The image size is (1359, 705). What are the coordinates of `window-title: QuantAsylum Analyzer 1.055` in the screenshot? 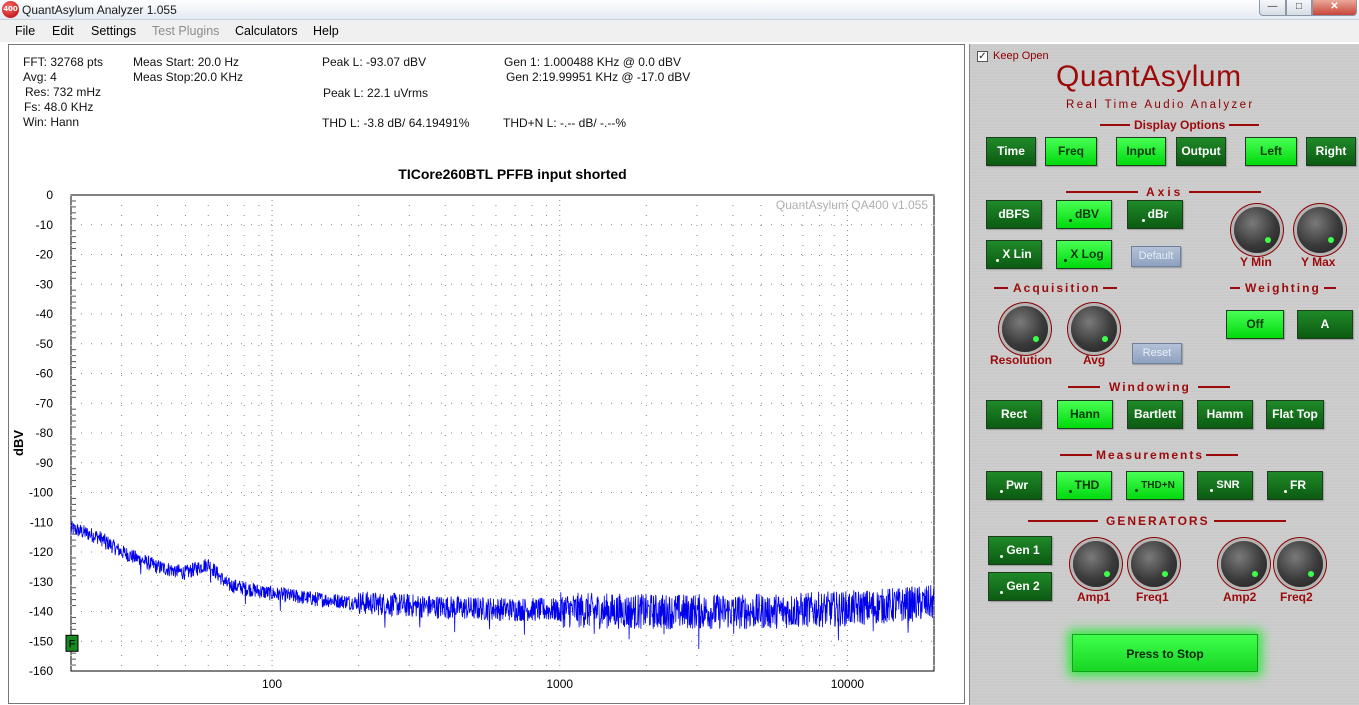 It's located at (99, 10).